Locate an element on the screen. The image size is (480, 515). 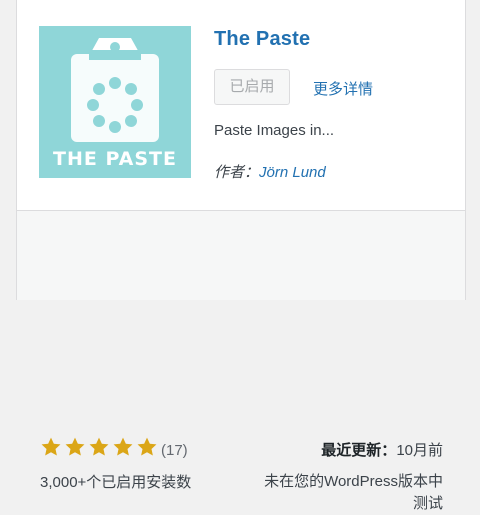
plugin-title-link: The Paste is located at coordinates (262, 39).